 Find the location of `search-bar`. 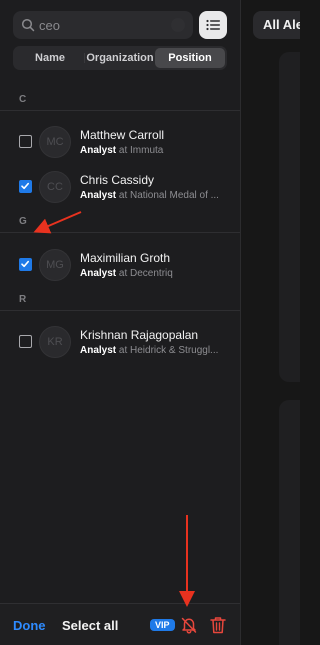

search-bar is located at coordinates (103, 25).